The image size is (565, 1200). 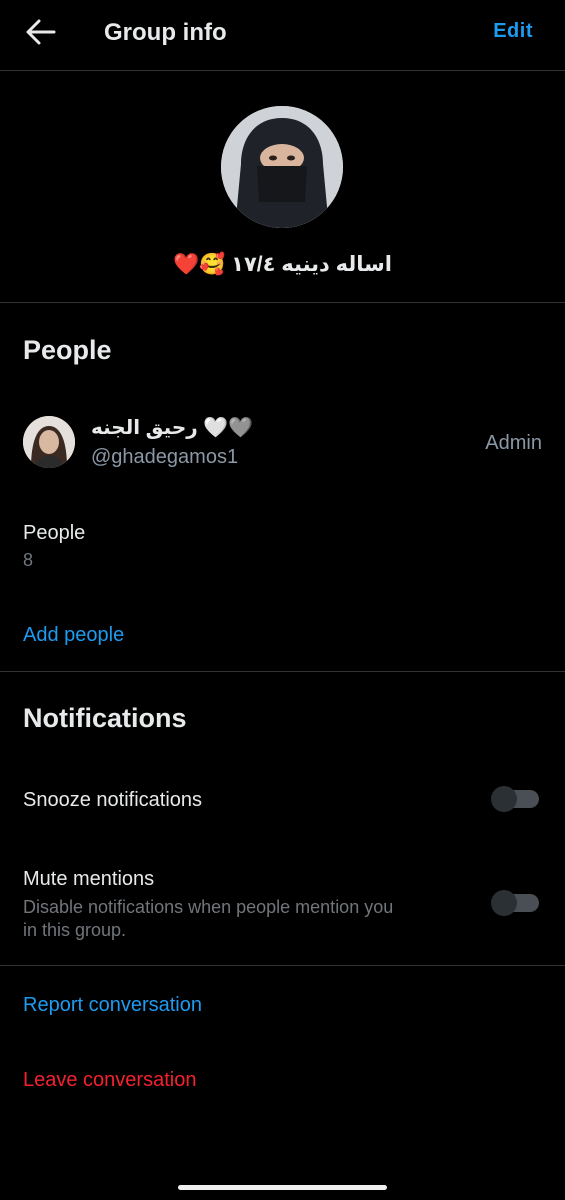 I want to click on arrow-left-icon, so click(x=40, y=32).